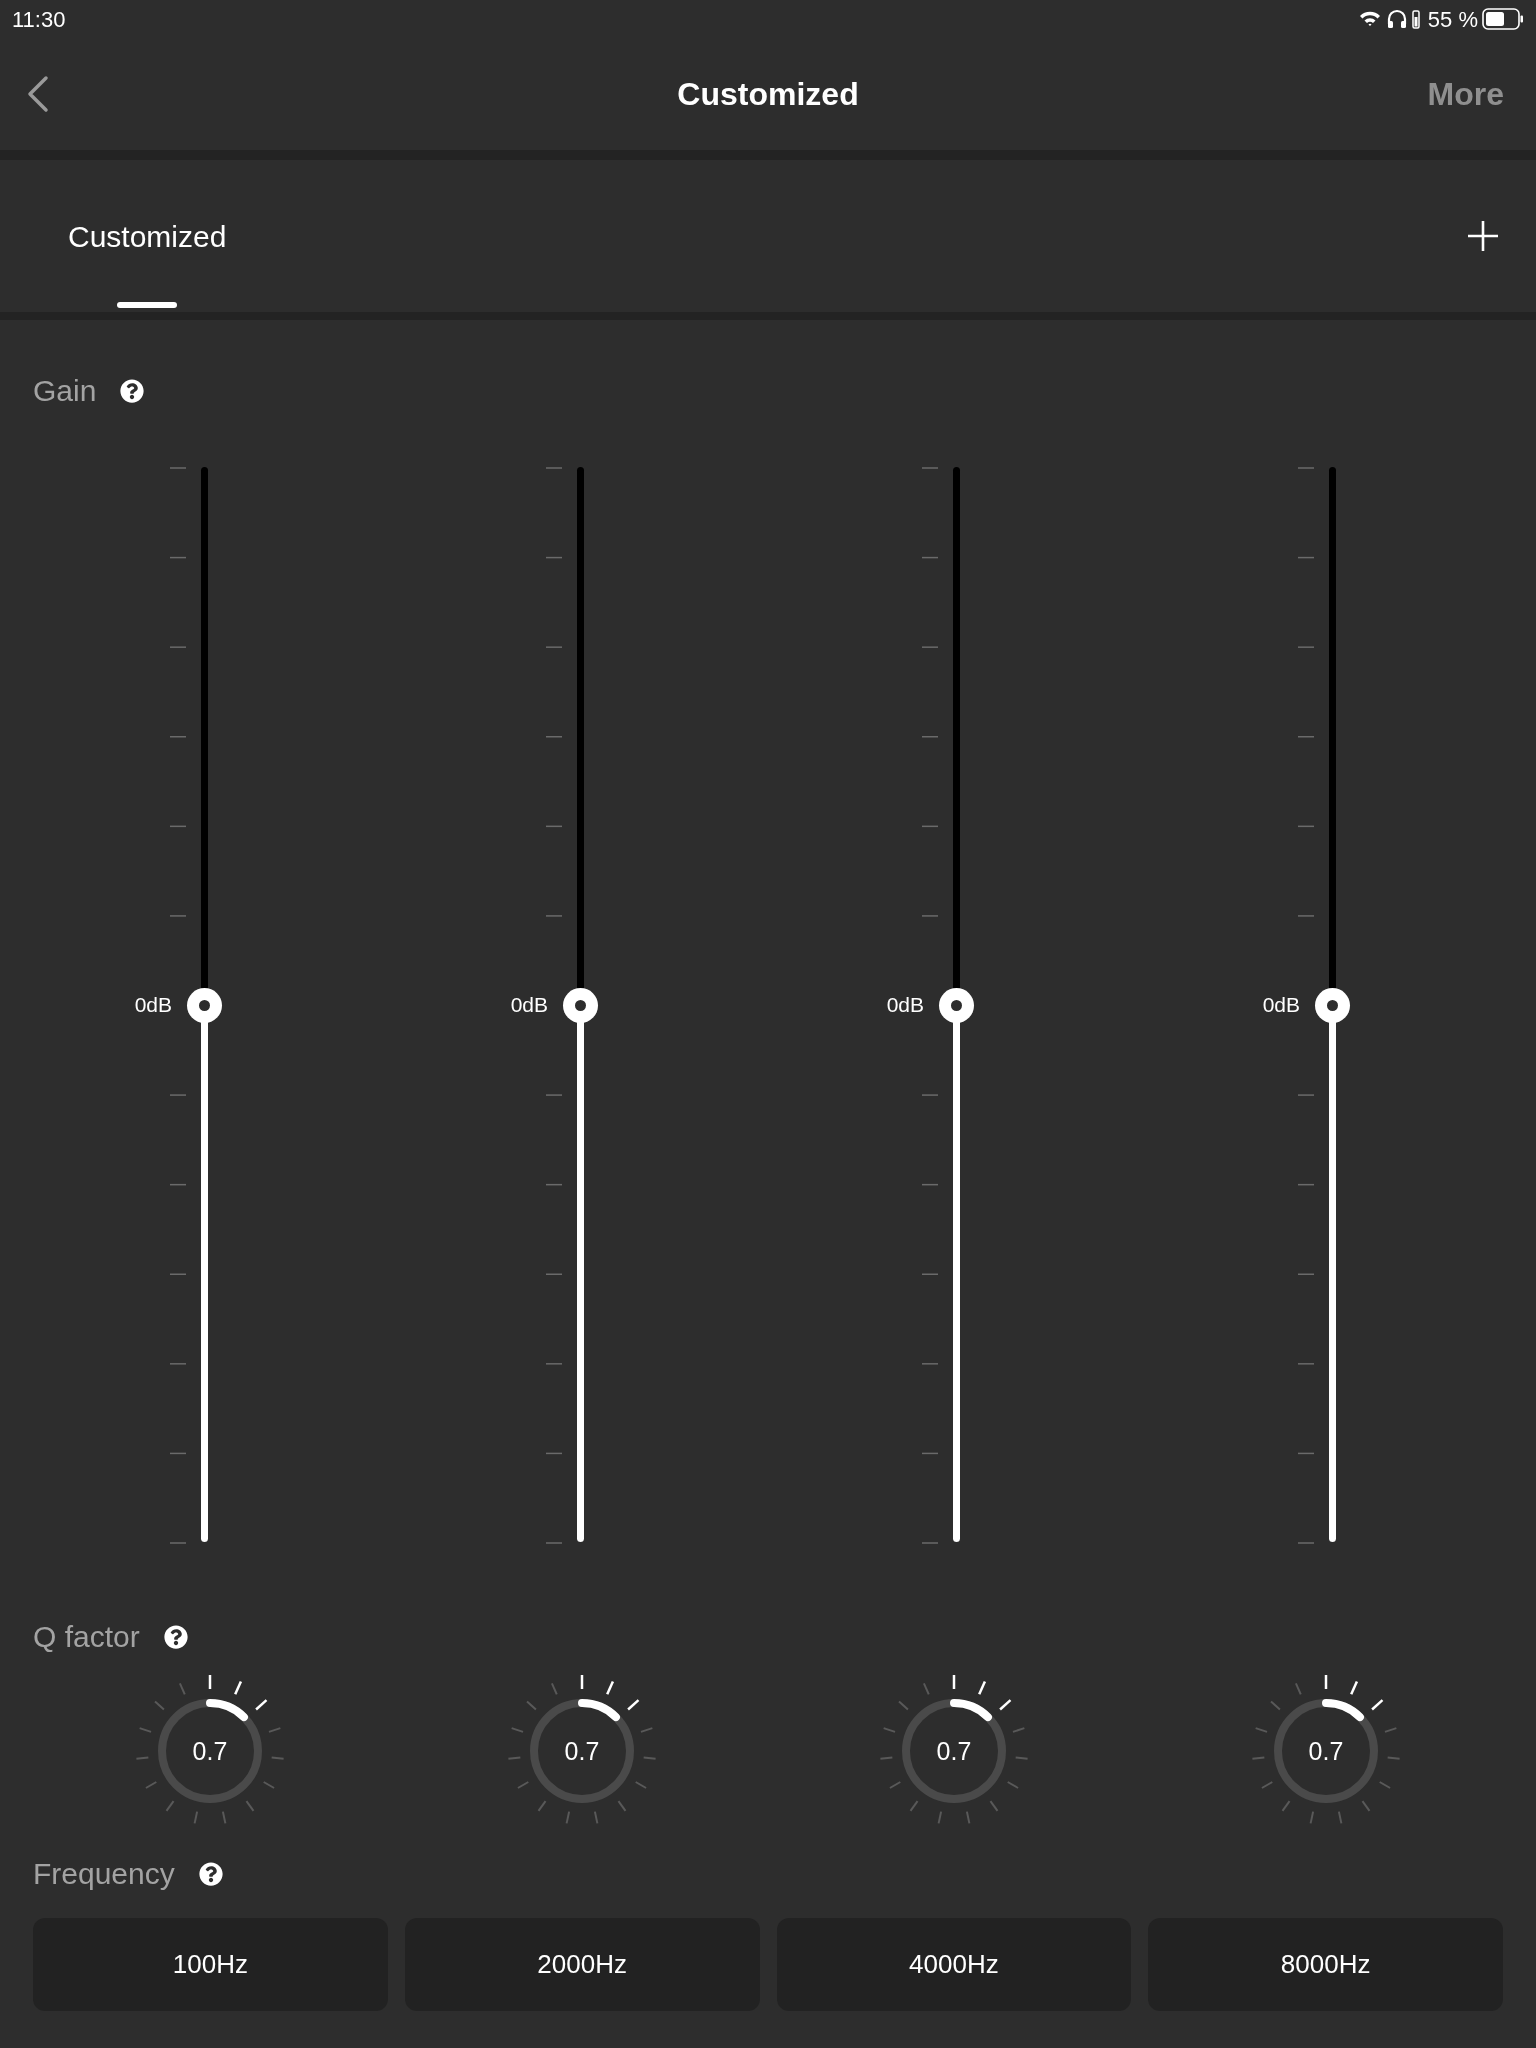 The image size is (1536, 2048). Describe the element at coordinates (147, 236) in the screenshot. I see `preset-tab: Customized` at that location.